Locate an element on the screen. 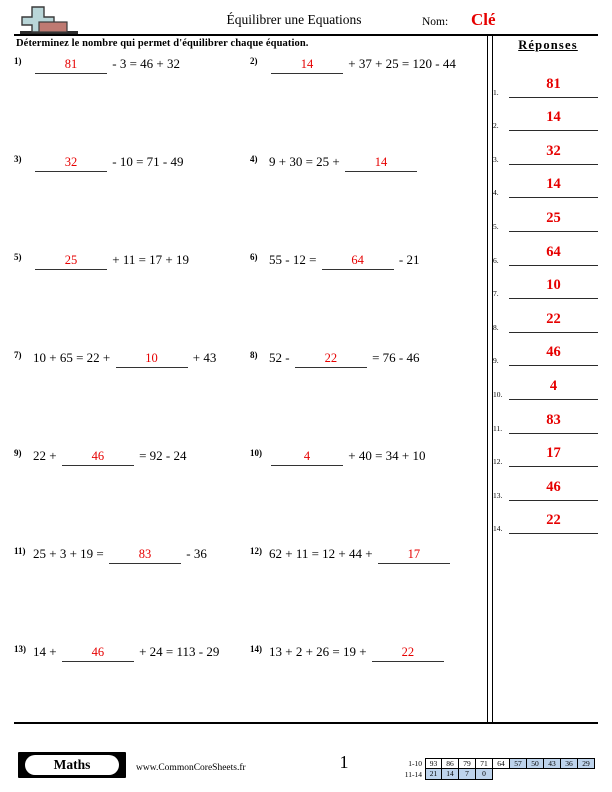 This screenshot has width=612, height=792. question-number: 4) is located at coordinates (254, 159).